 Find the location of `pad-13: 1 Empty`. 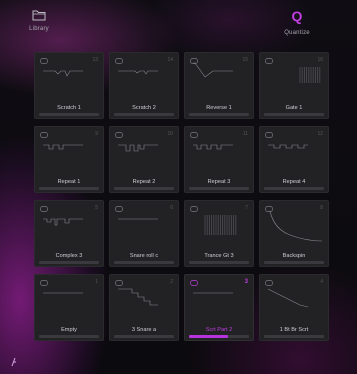

pad-13: 1 Empty is located at coordinates (69, 307).